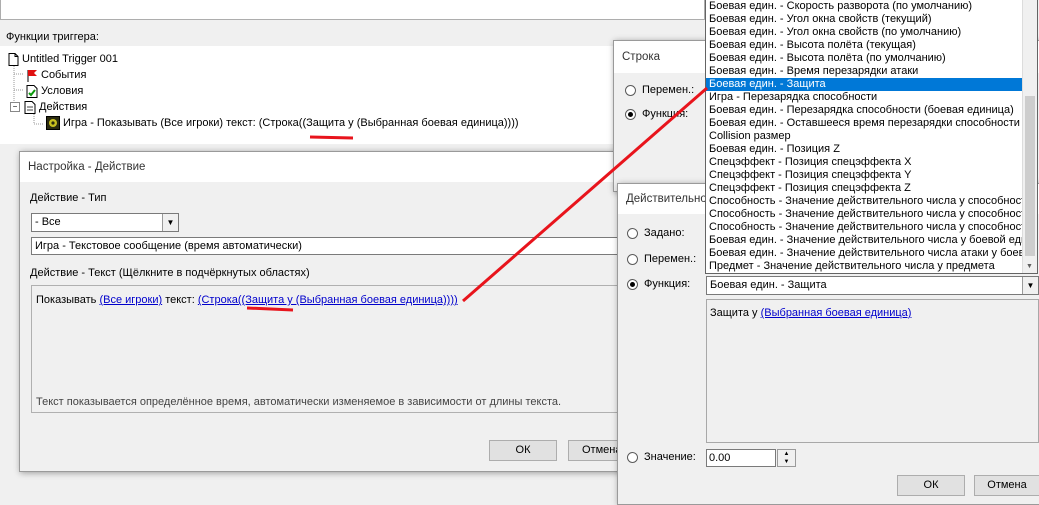 The width and height of the screenshot is (1039, 505). What do you see at coordinates (331, 137) in the screenshot?
I see `annotation-underline-tree` at bounding box center [331, 137].